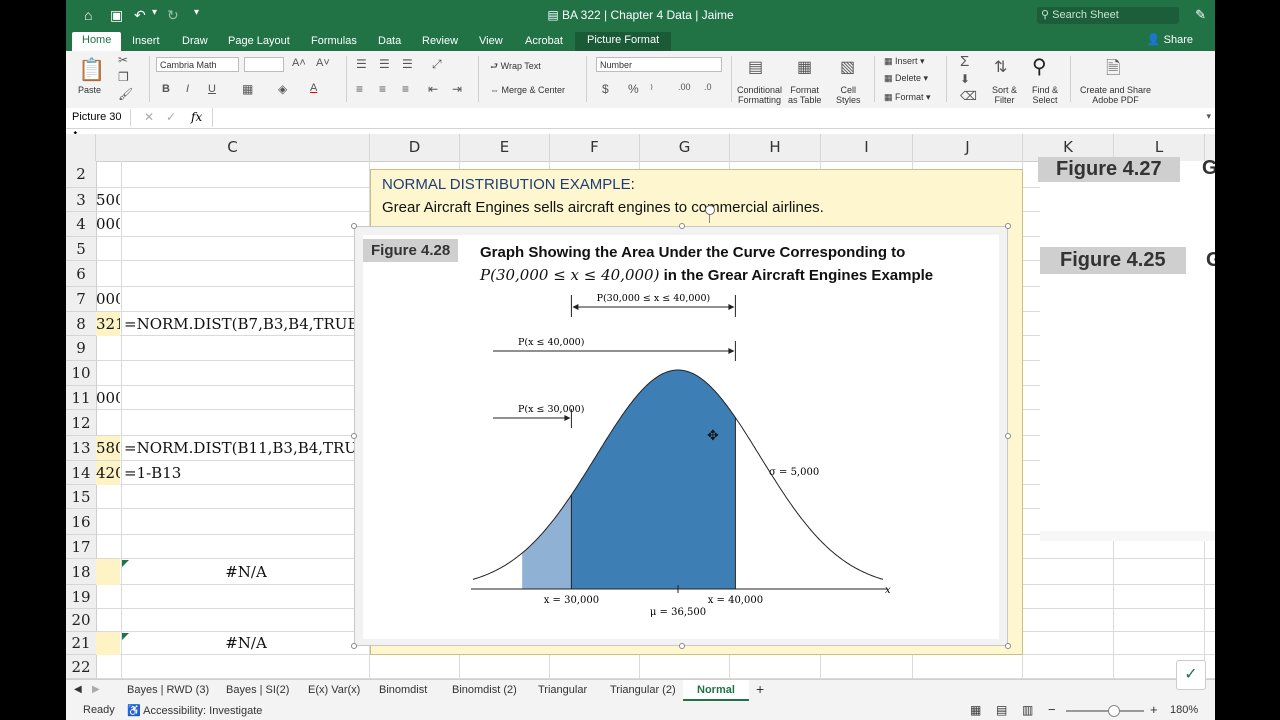 This screenshot has height=720, width=1280. What do you see at coordinates (1052, 709) in the screenshot?
I see `zoom-out-icon: −` at bounding box center [1052, 709].